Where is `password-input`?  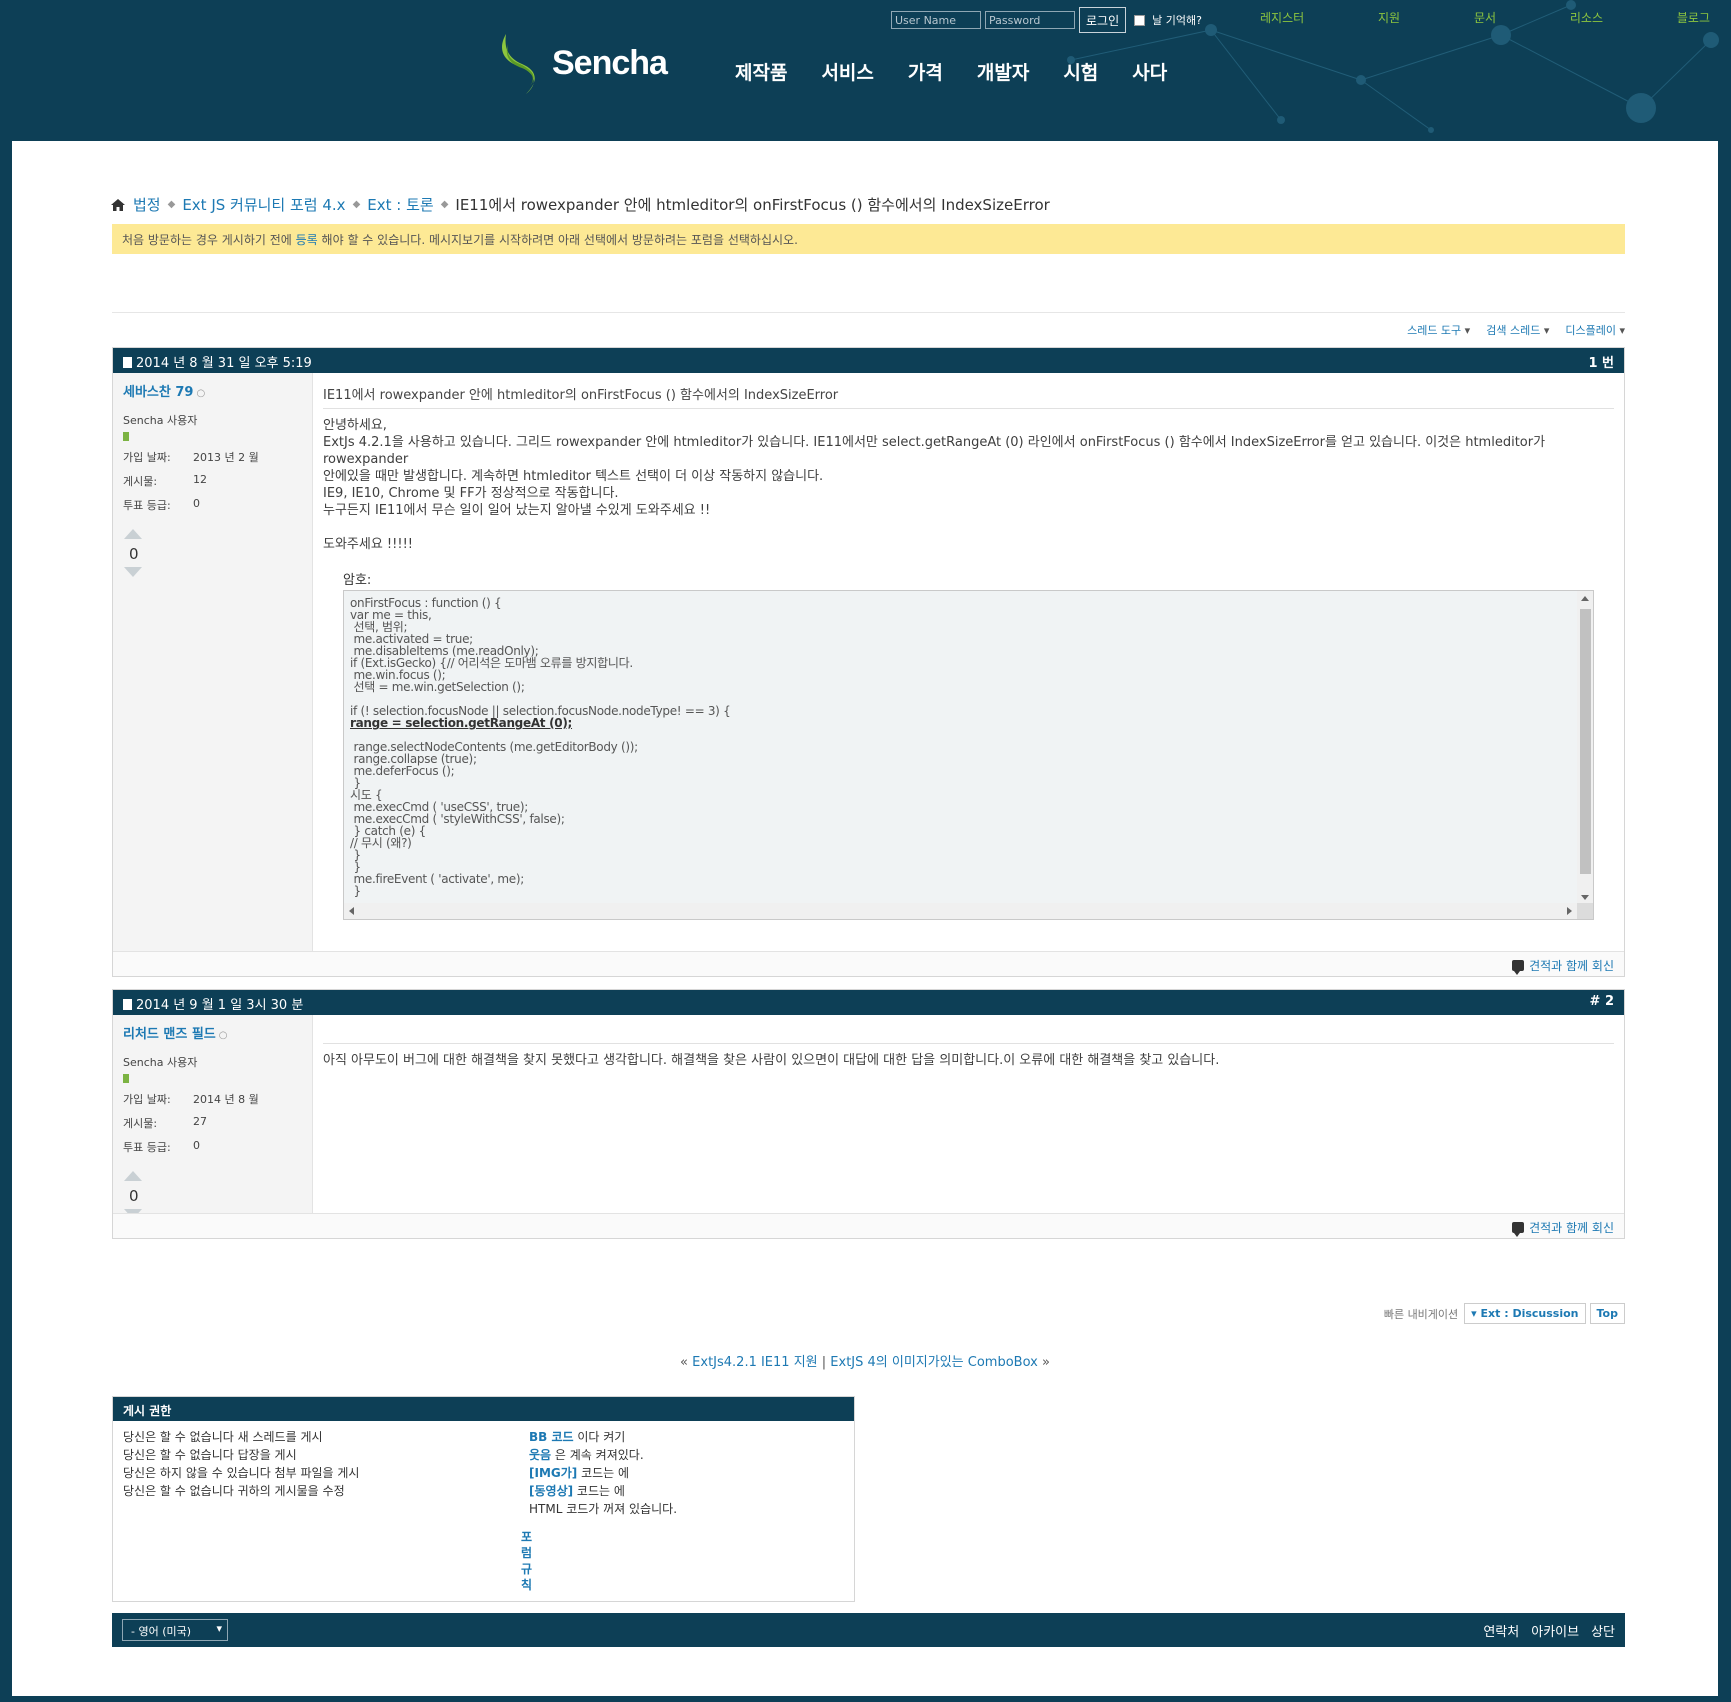
password-input is located at coordinates (1030, 20).